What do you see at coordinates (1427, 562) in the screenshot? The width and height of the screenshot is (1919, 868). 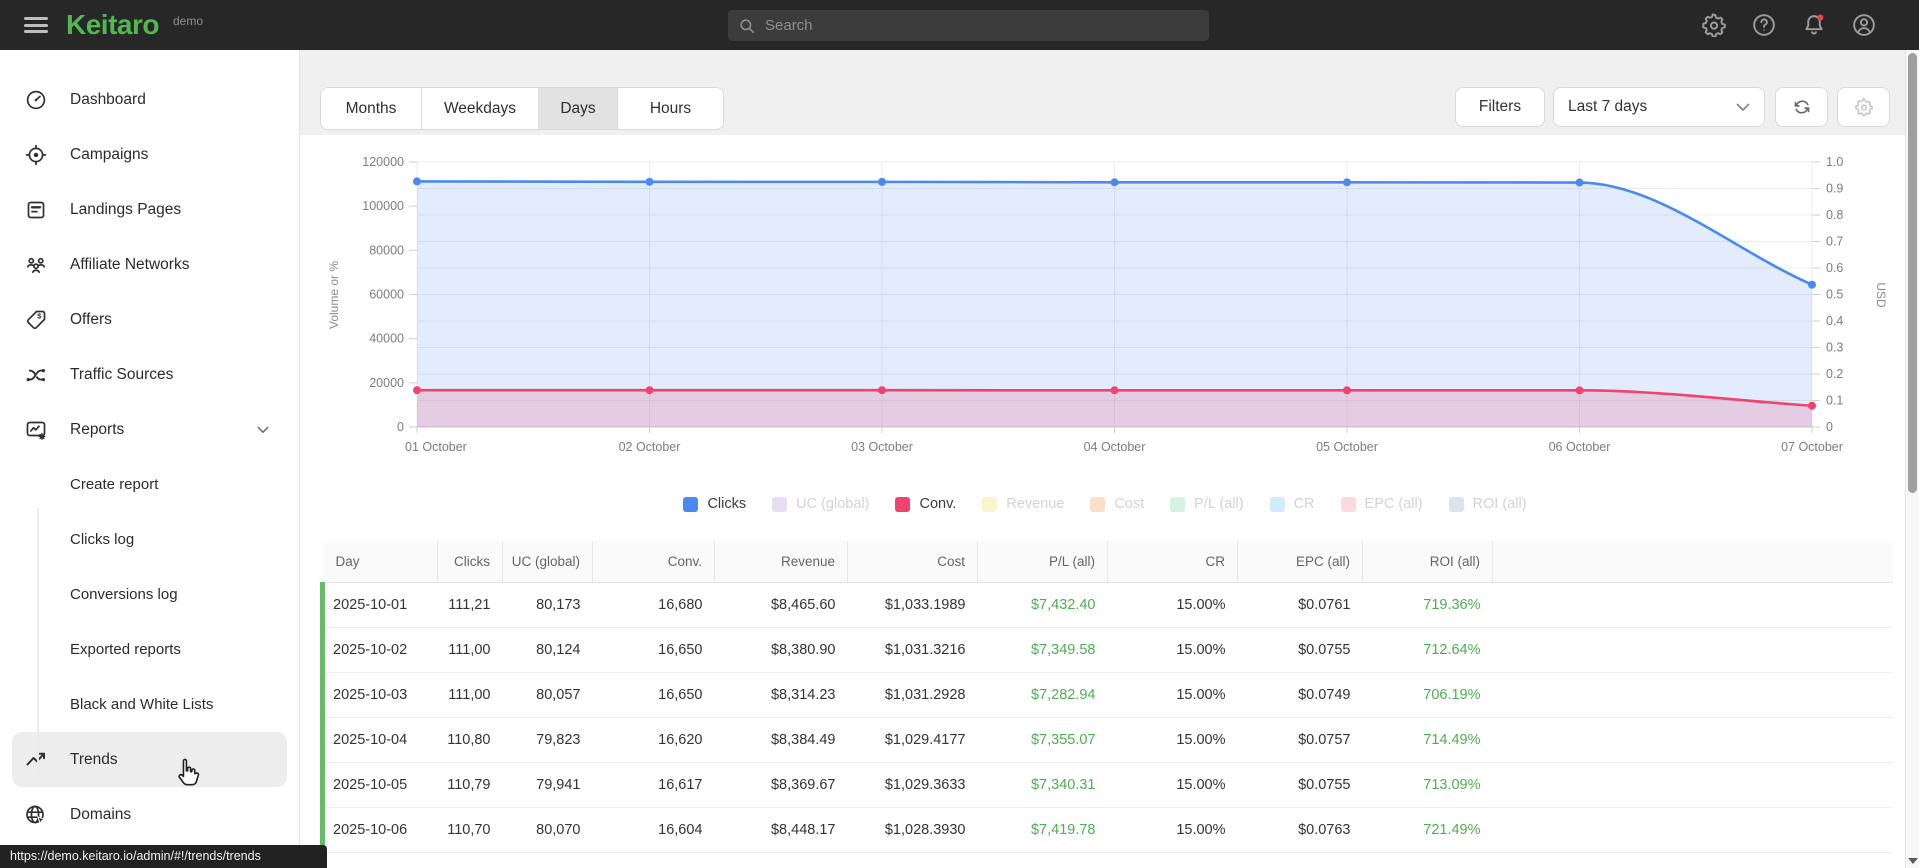 I see `column-header-roi-all-: ROI (all)` at bounding box center [1427, 562].